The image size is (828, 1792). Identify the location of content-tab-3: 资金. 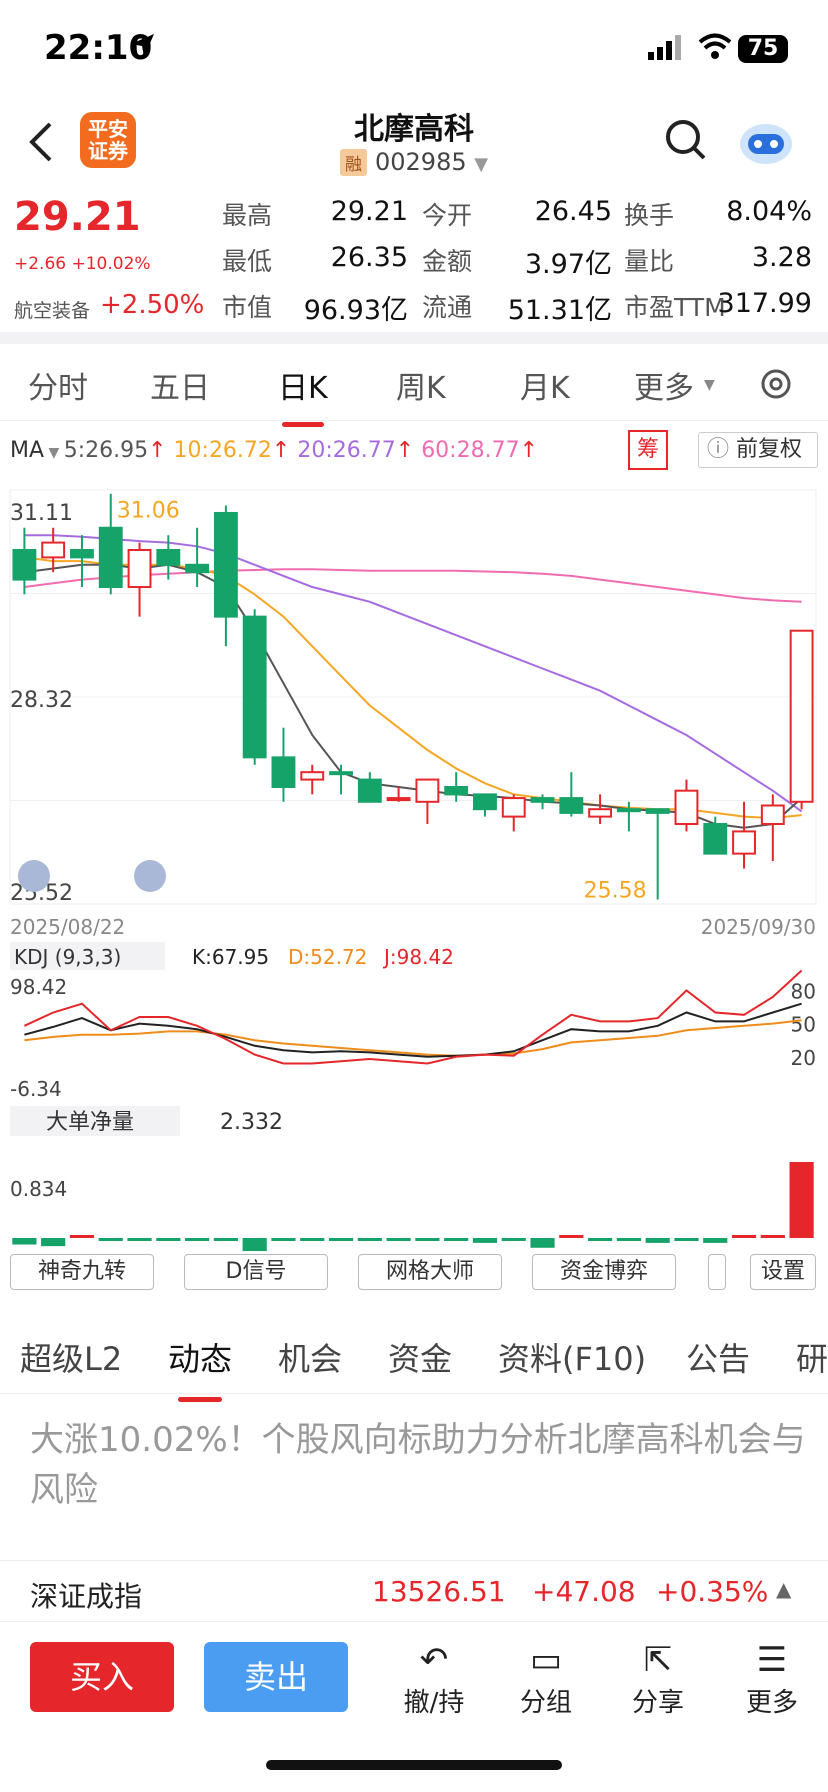
(420, 1357).